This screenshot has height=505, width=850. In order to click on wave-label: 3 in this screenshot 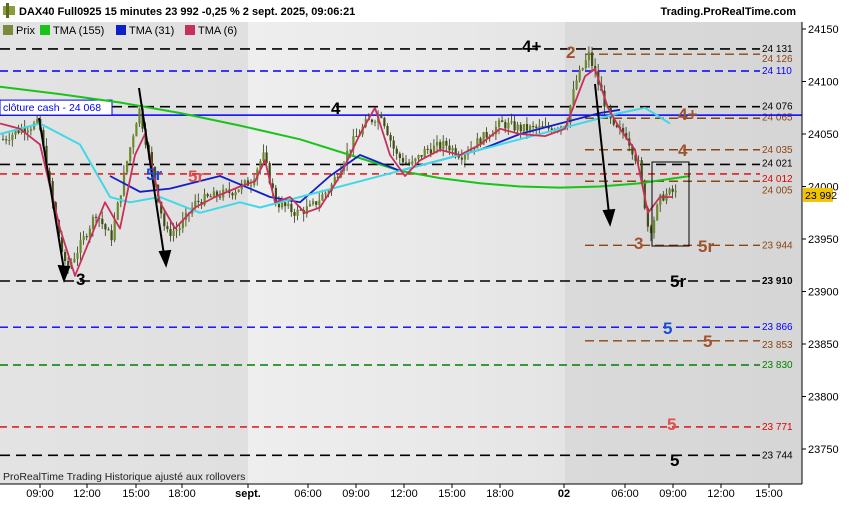, I will do `click(80, 279)`.